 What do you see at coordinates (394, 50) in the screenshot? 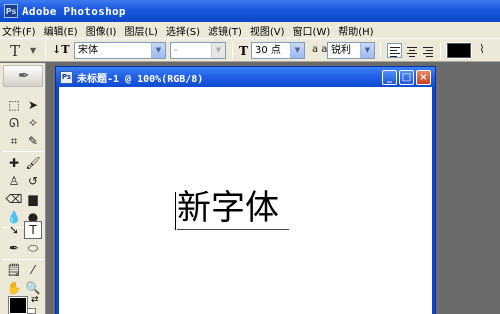
I see `align-left-button` at bounding box center [394, 50].